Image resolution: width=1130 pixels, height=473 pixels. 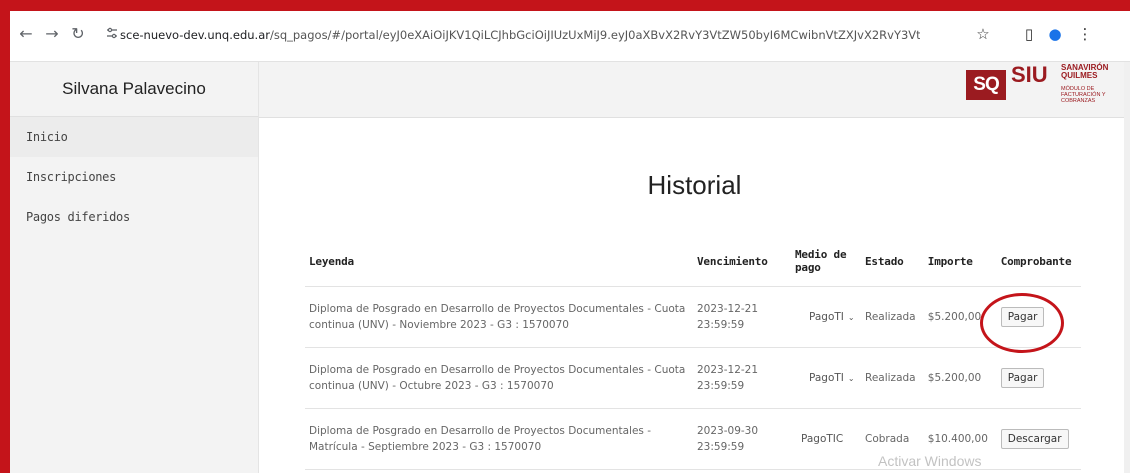 I want to click on logo-module: MÓDULO DE FACTURACIÓN Y COBRANZAS, so click(x=1083, y=95).